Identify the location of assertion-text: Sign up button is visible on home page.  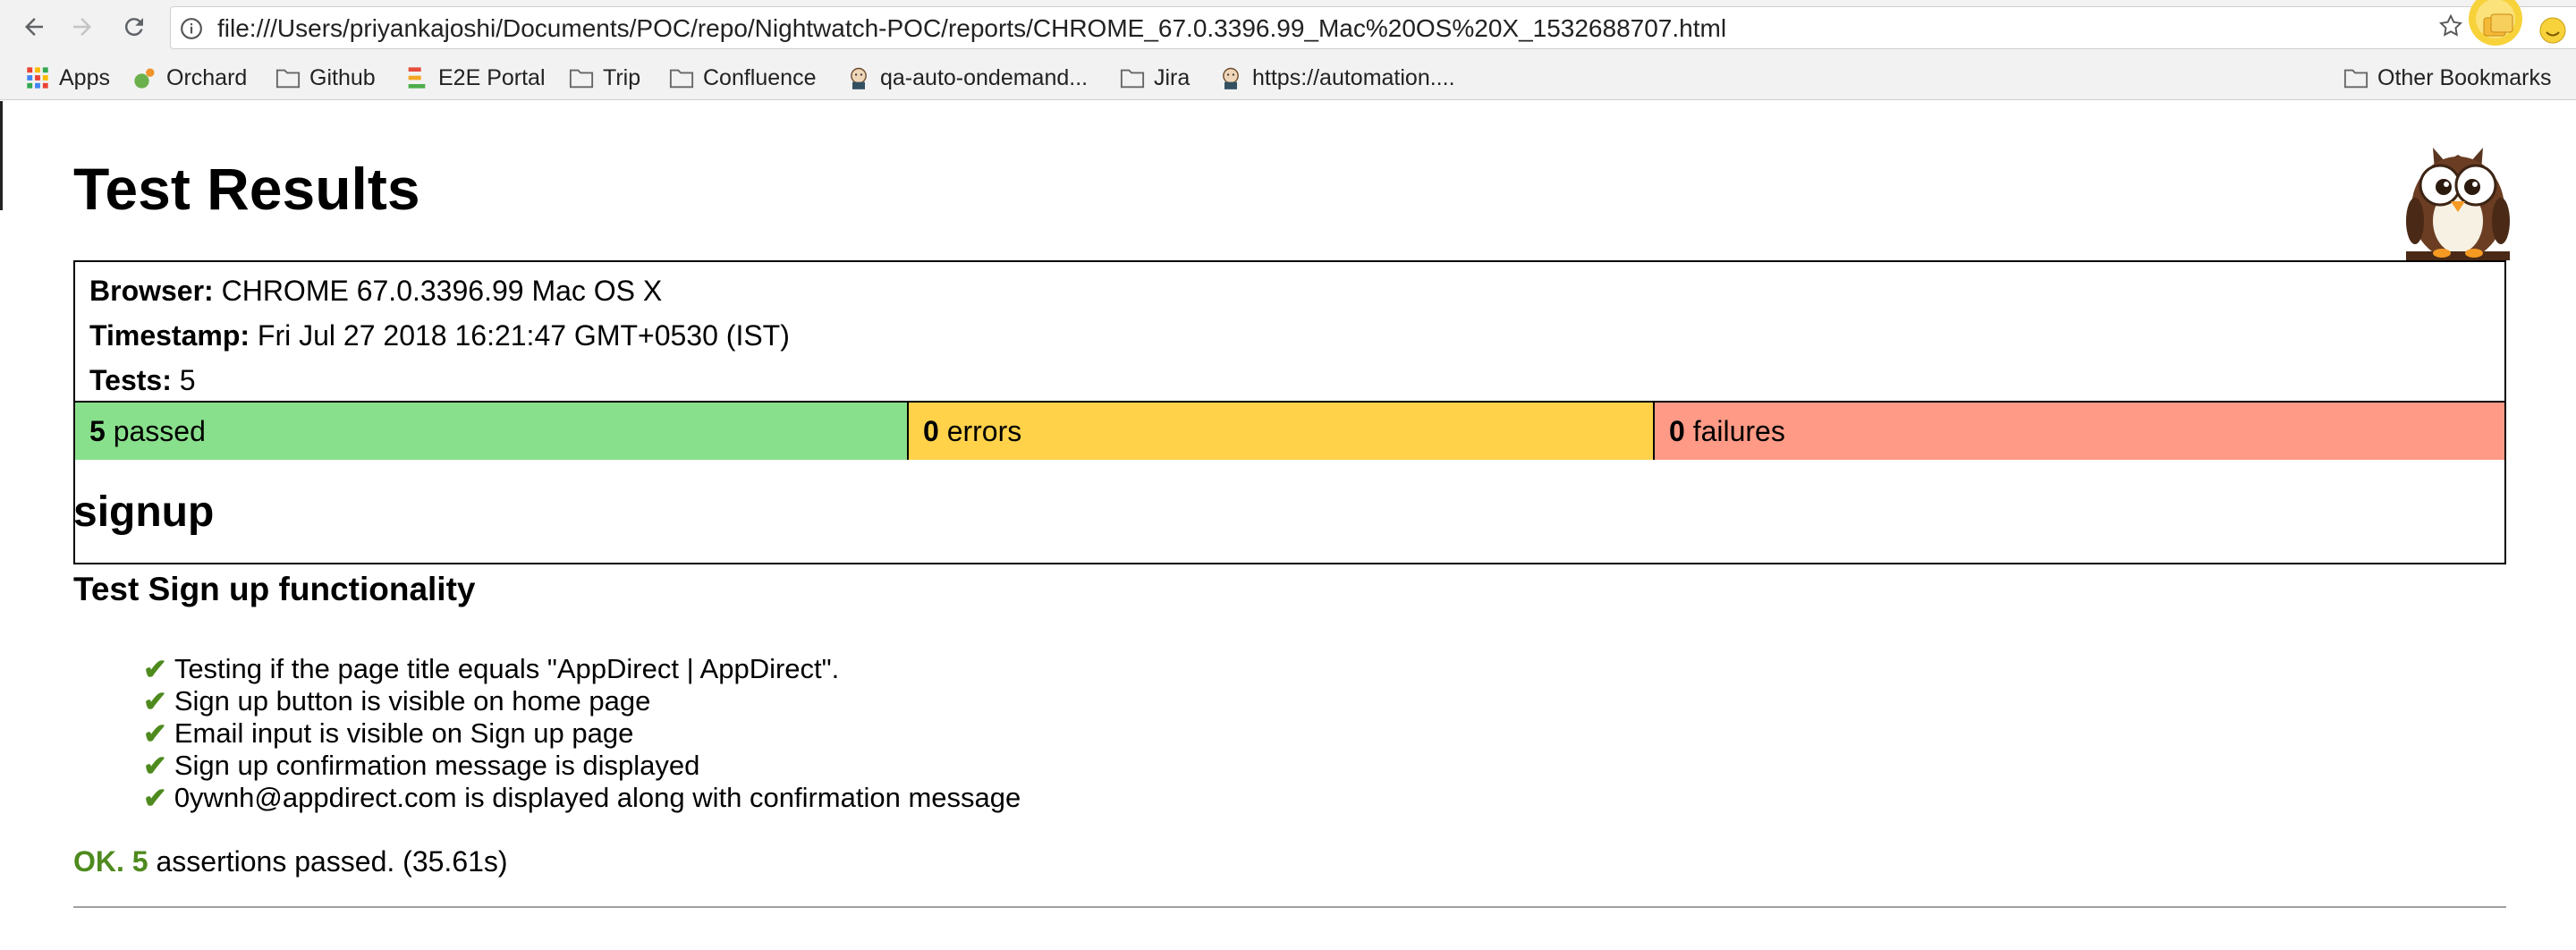
(412, 701).